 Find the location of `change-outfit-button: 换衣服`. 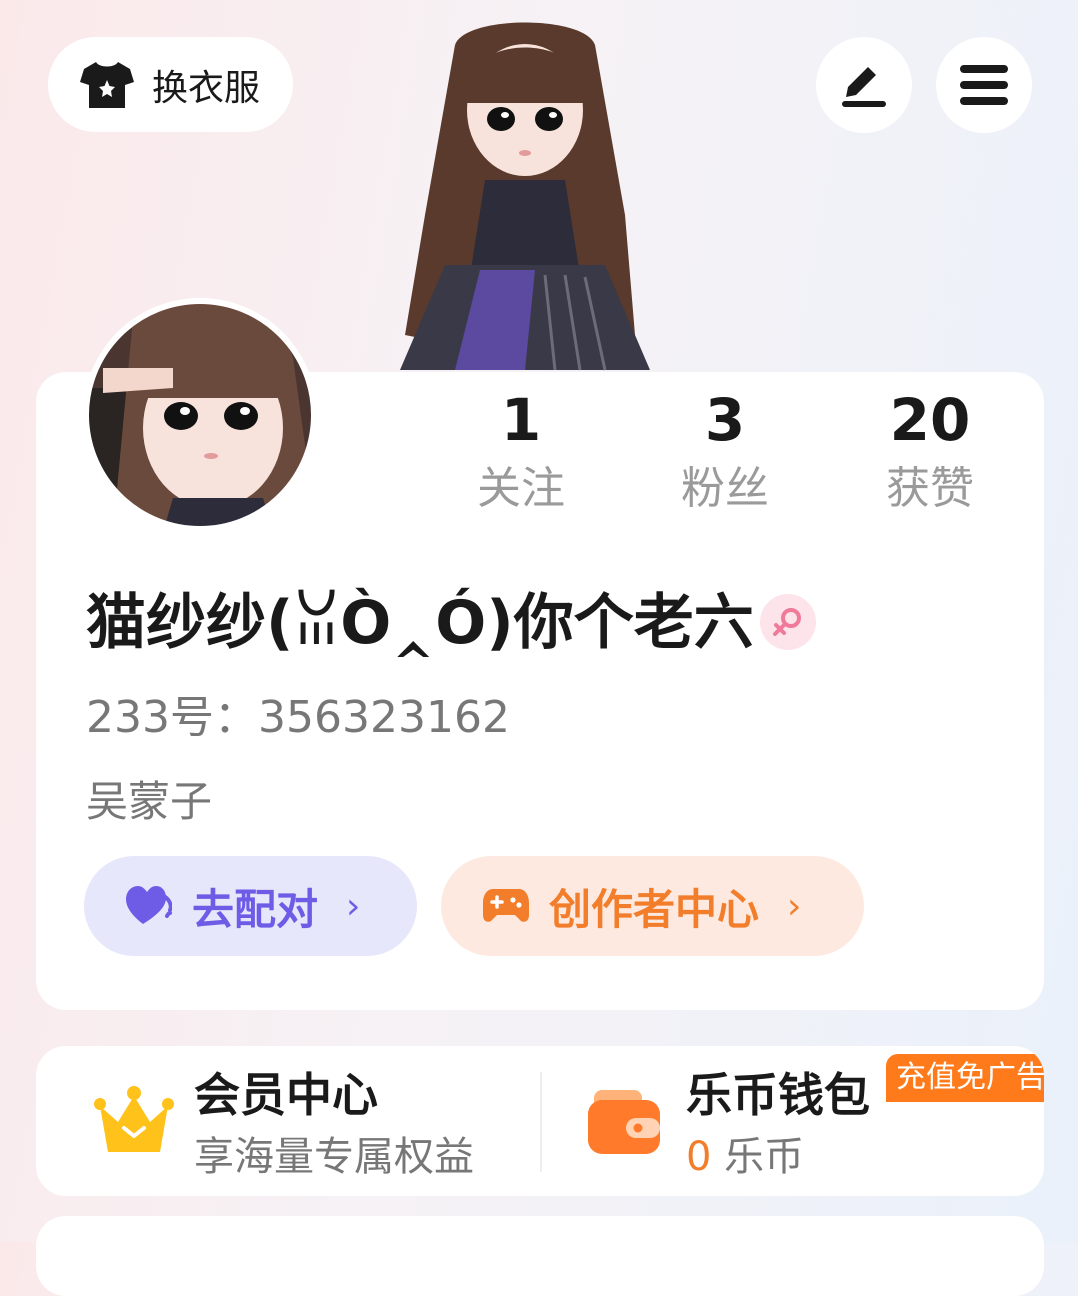

change-outfit-button: 换衣服 is located at coordinates (170, 84).